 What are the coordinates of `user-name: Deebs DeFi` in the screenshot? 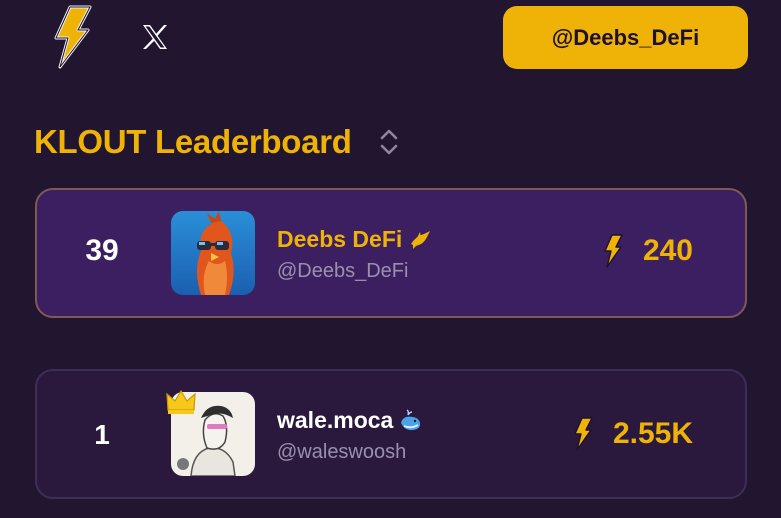 It's located at (339, 239).